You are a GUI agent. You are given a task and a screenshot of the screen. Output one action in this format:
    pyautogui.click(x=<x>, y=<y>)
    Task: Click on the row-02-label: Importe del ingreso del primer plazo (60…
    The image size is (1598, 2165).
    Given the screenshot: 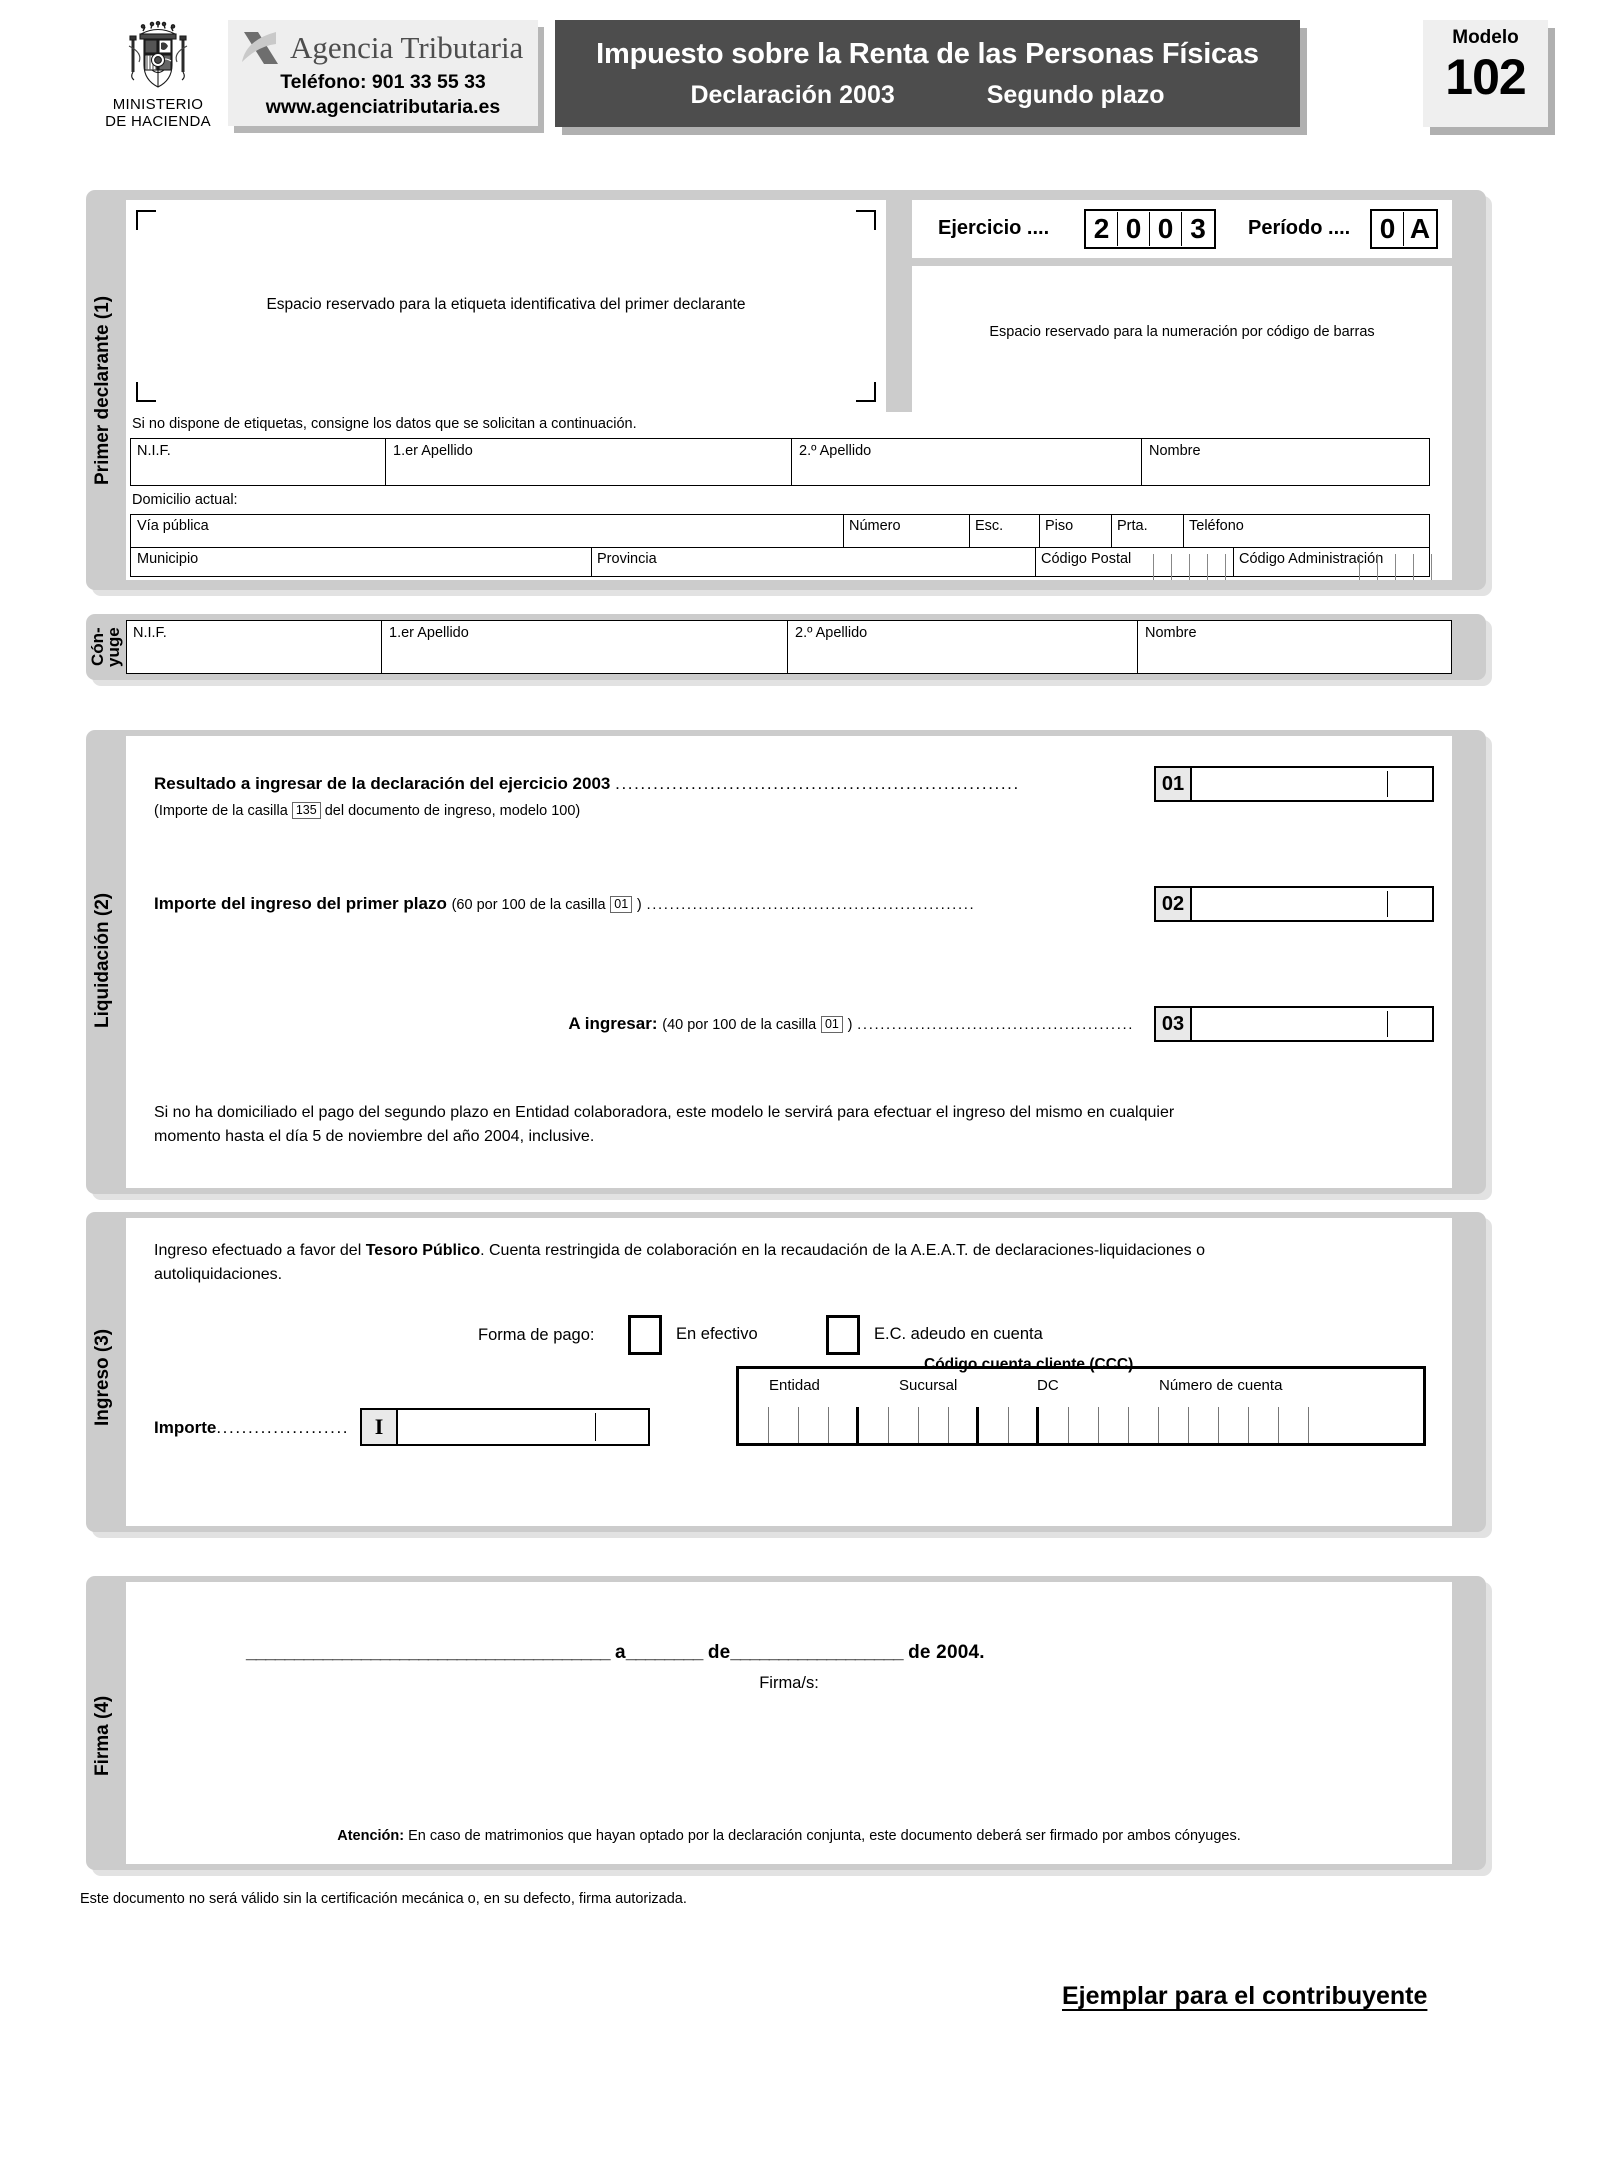 What is the action you would take?
    pyautogui.click(x=565, y=903)
    